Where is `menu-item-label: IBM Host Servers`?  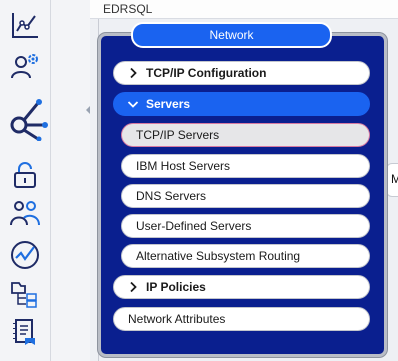 menu-item-label: IBM Host Servers is located at coordinates (183, 166).